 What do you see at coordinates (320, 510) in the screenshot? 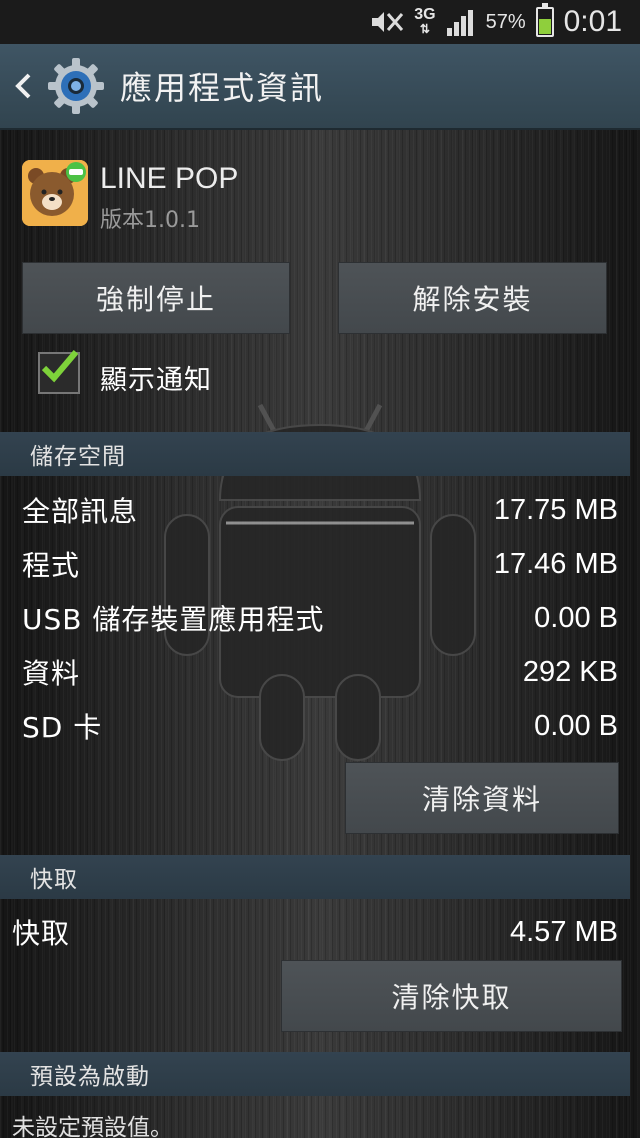
I see `storage-row-total: 全部訊息 17.75 MB` at bounding box center [320, 510].